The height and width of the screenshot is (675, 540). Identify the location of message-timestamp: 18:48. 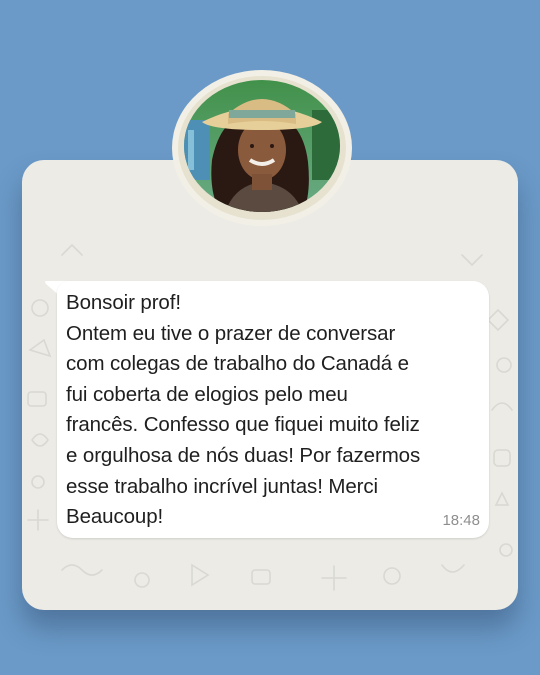
(461, 520).